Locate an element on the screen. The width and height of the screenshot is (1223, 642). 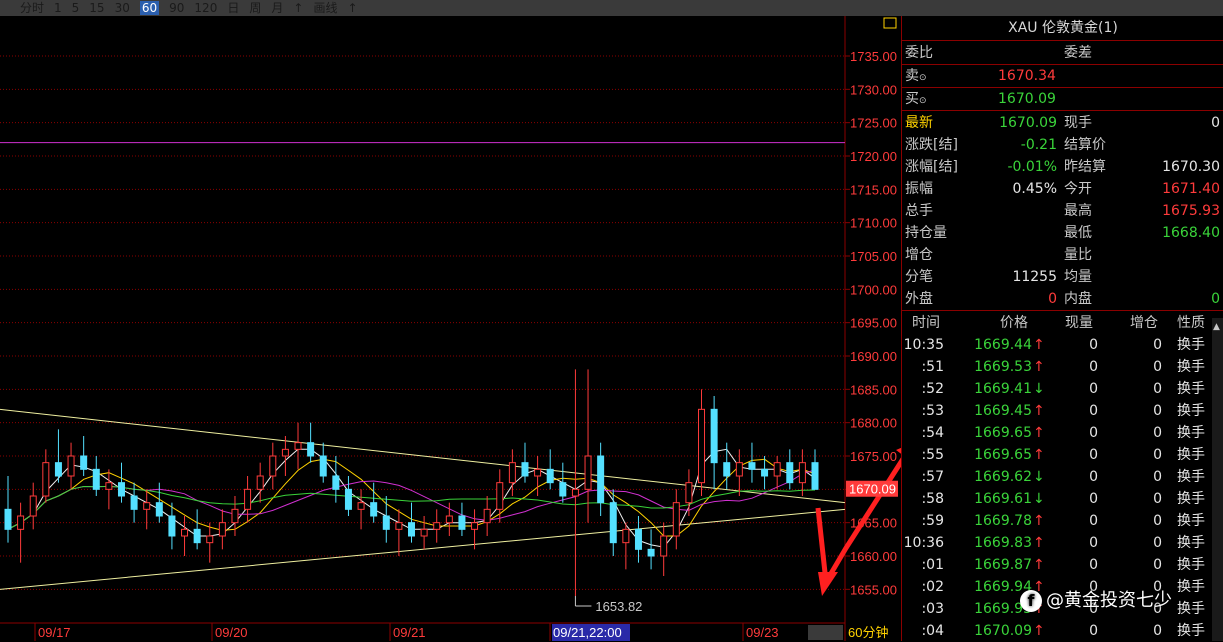
period-item: 15 is located at coordinates (96, 8).